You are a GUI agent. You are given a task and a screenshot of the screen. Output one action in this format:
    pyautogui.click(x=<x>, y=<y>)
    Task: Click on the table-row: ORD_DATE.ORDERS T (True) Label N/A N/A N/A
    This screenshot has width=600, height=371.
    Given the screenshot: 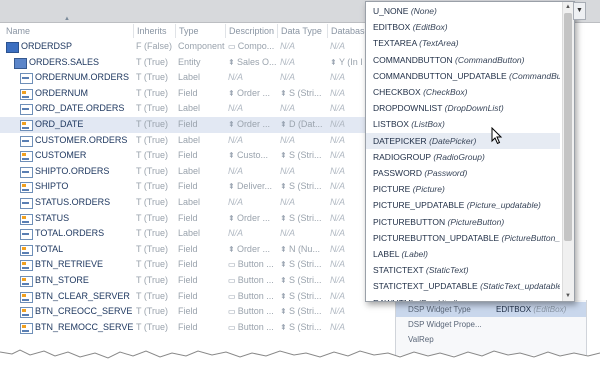 What is the action you would take?
    pyautogui.click(x=183, y=109)
    